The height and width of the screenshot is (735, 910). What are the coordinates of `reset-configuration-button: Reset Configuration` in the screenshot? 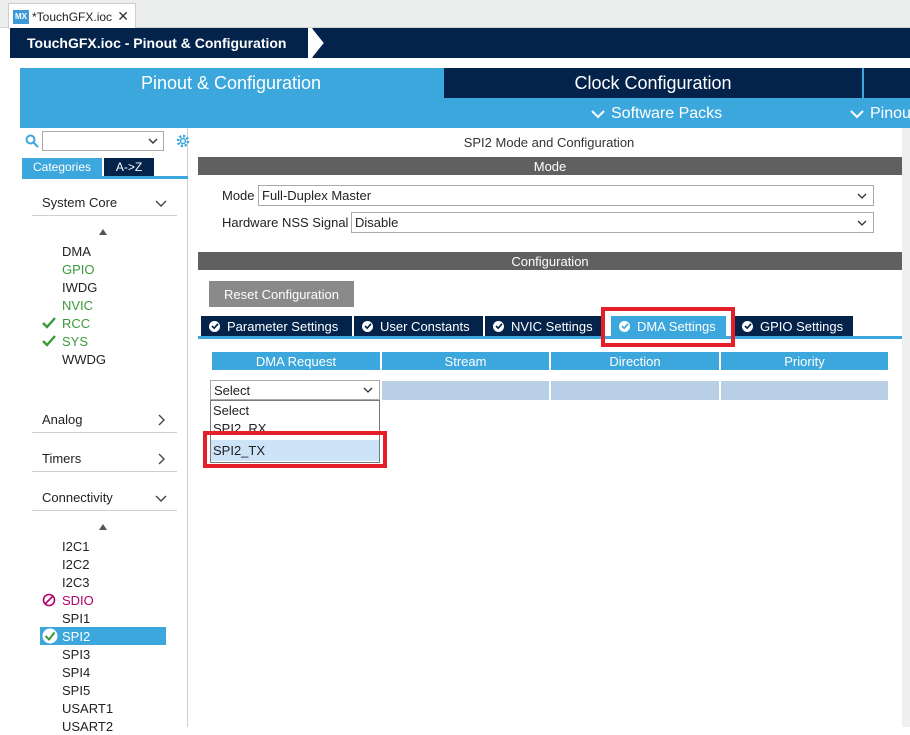 It's located at (281, 294).